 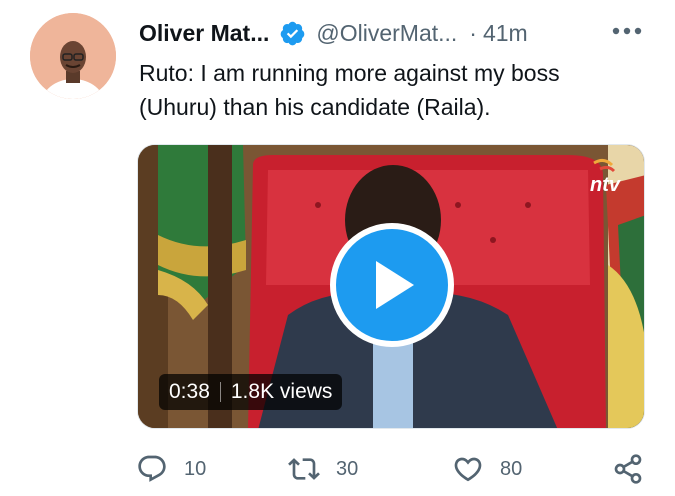 I want to click on video-duration: 0:38, so click(x=189, y=391).